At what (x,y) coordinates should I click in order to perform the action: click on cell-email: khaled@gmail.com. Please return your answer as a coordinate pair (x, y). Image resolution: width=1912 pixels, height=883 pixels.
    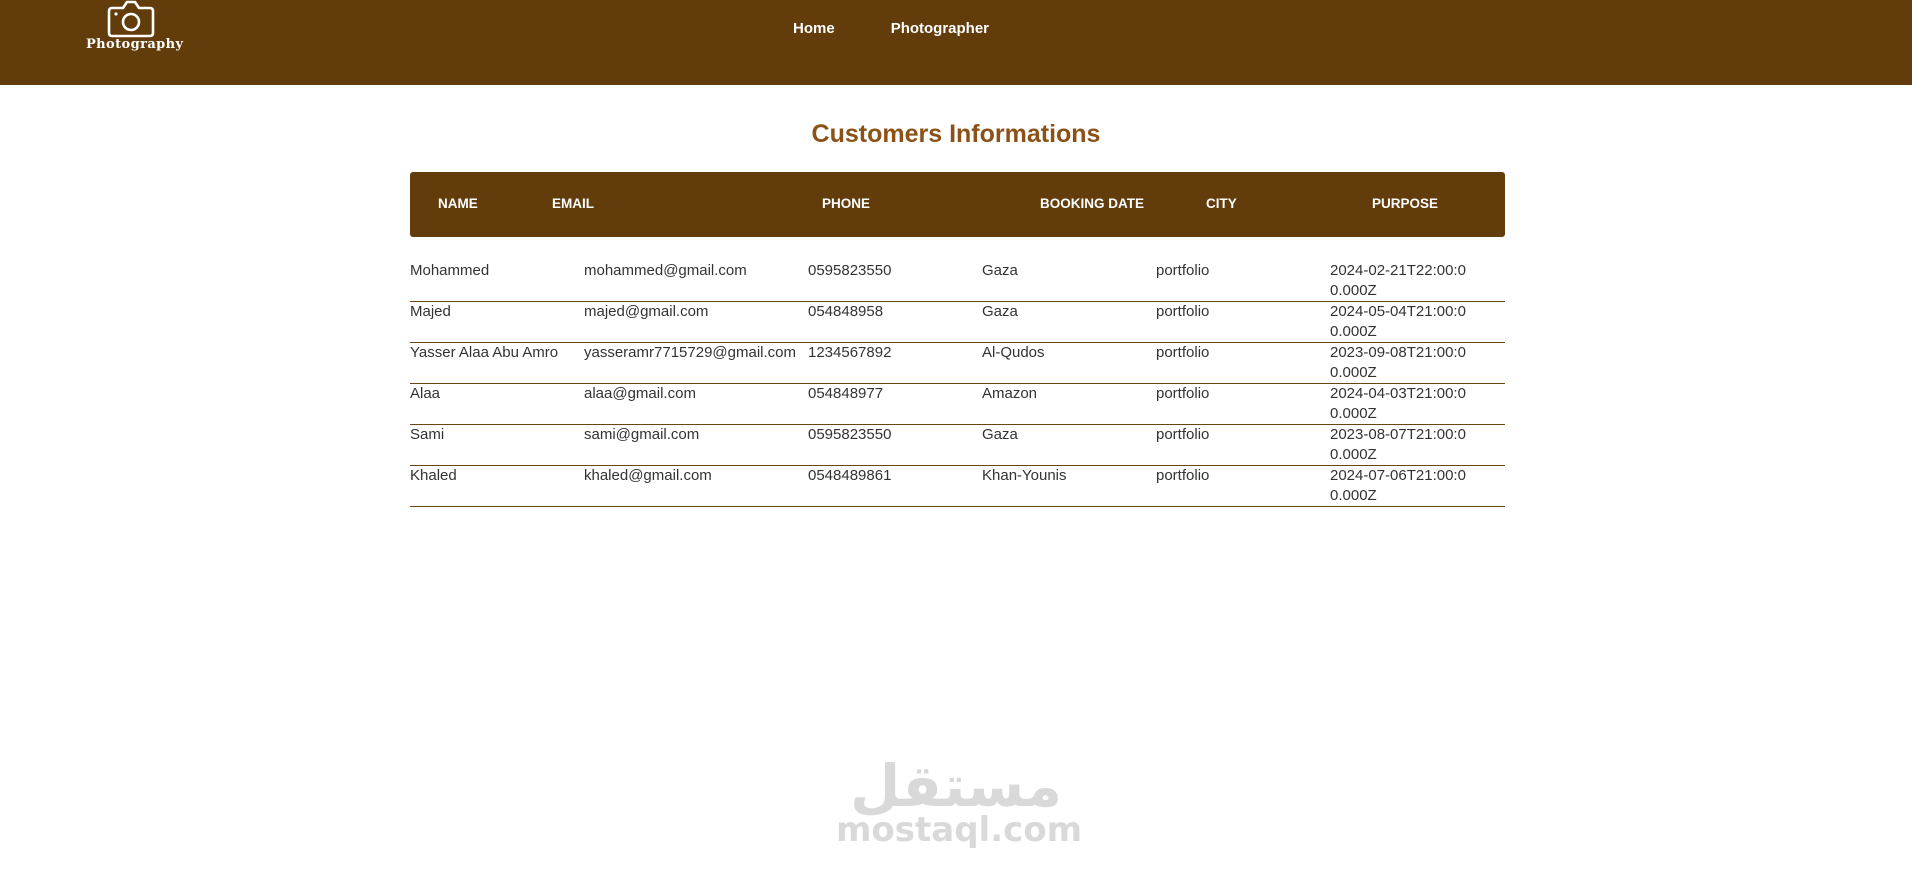
    Looking at the image, I should click on (648, 475).